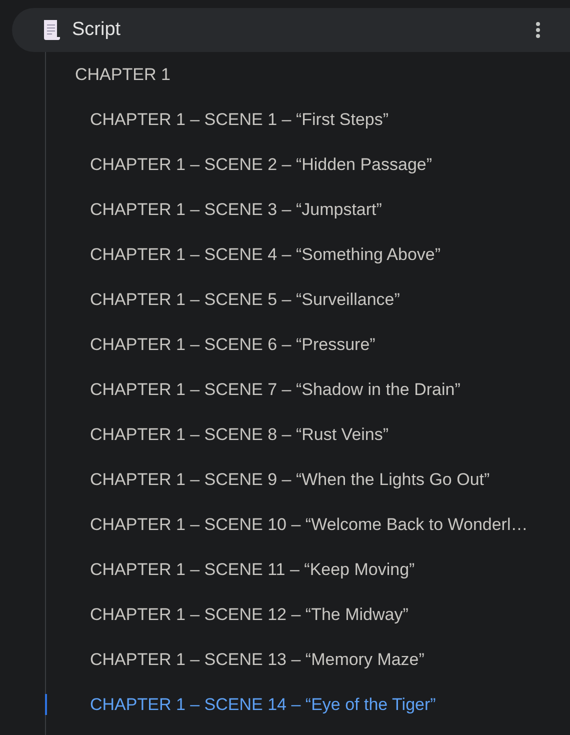 The width and height of the screenshot is (570, 735). I want to click on outline-item: CHAPTER 1 – SCENE 5 – “Surveillance”, so click(245, 300).